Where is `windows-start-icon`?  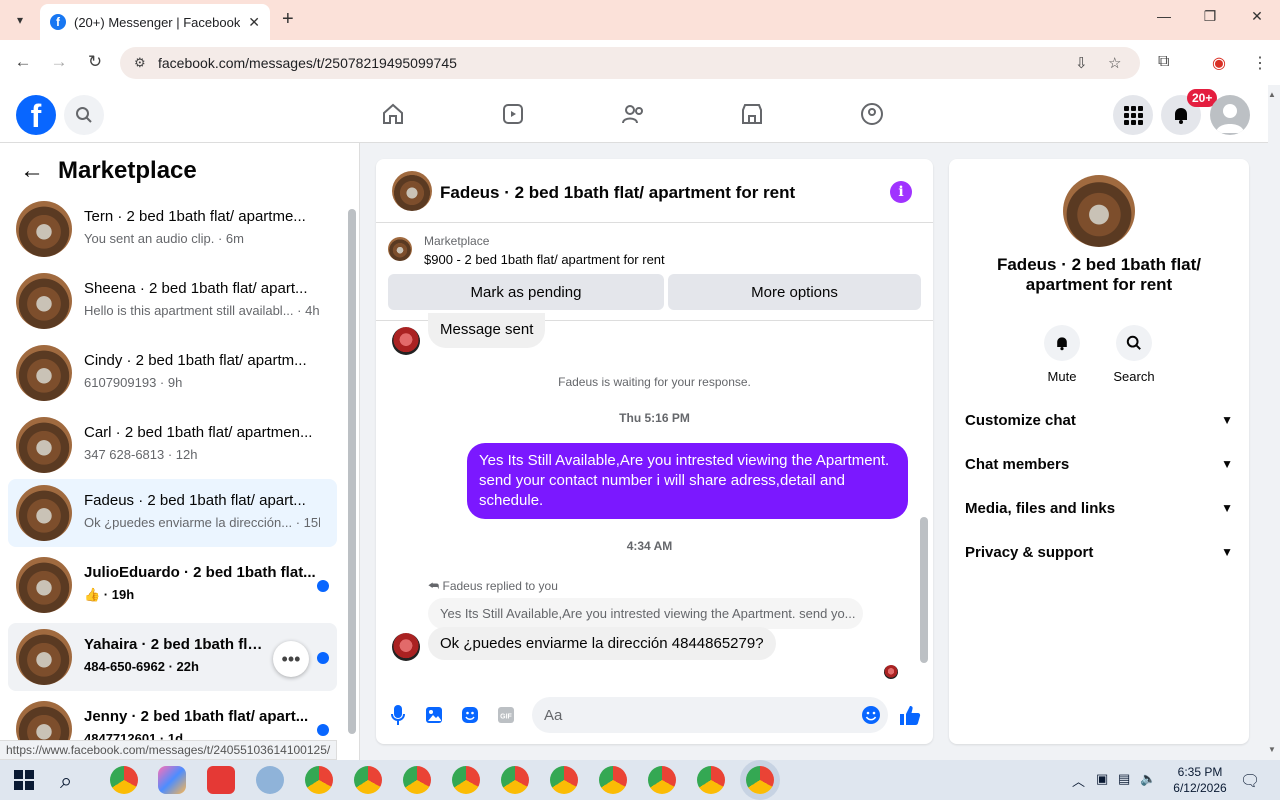 windows-start-icon is located at coordinates (24, 780).